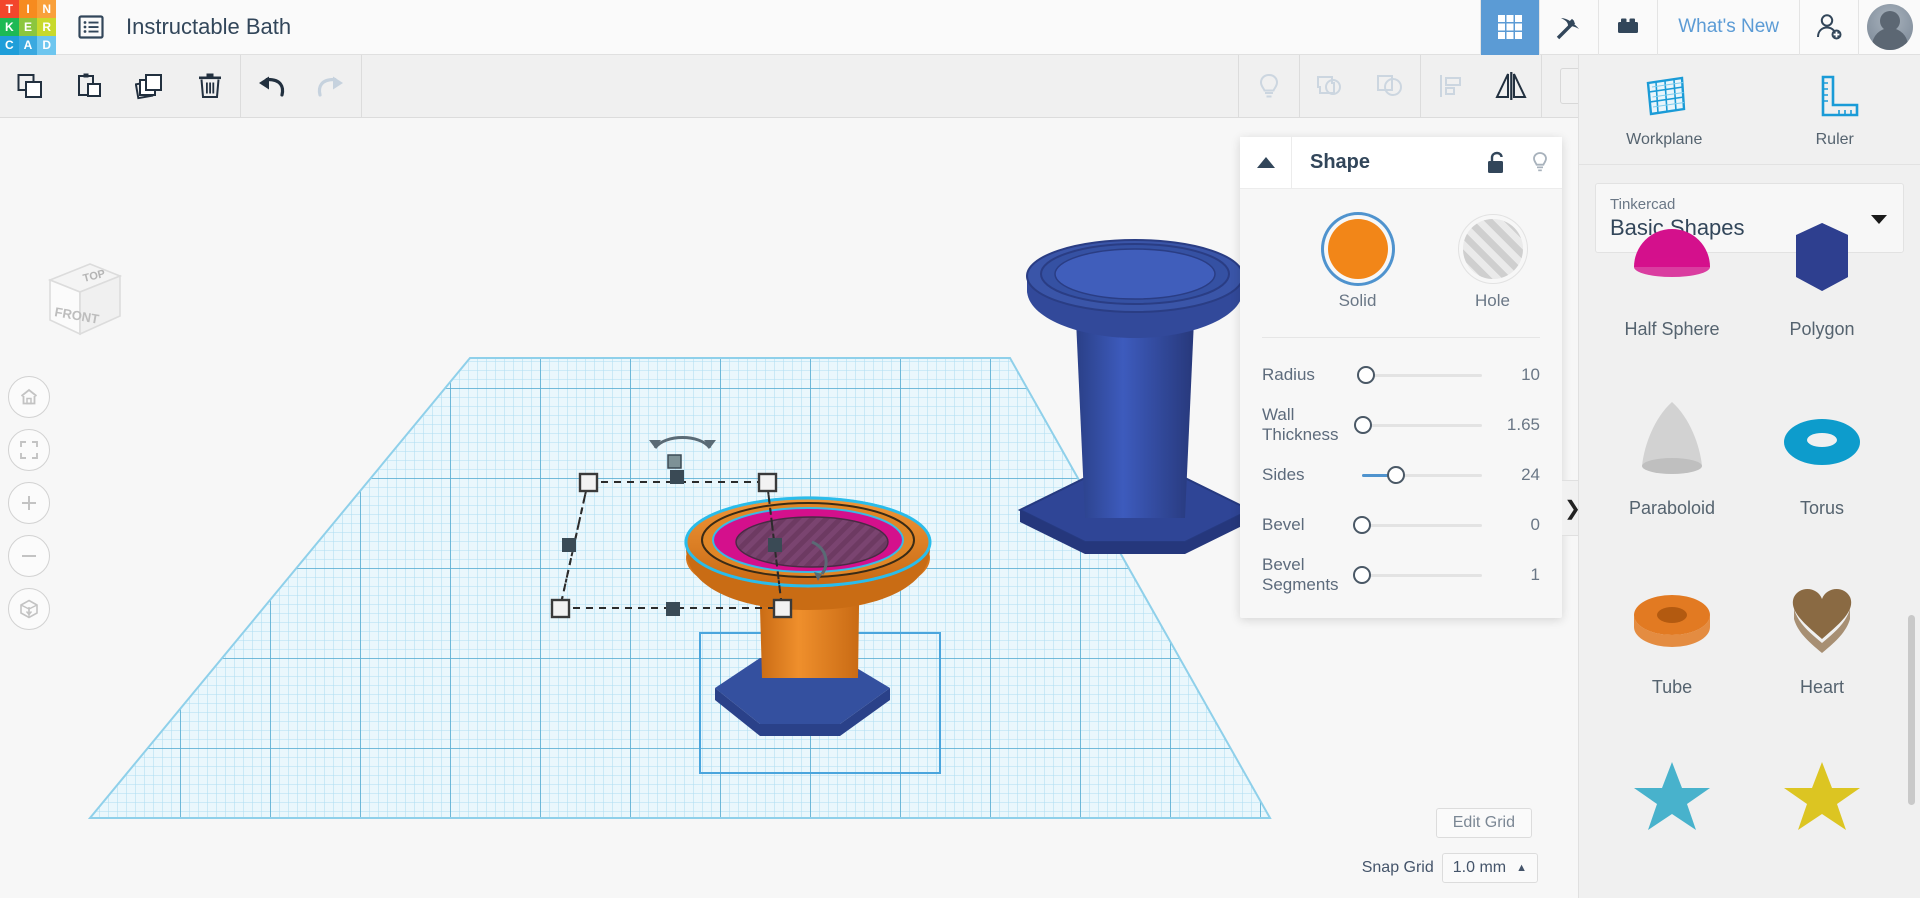 This screenshot has height=898, width=1920. I want to click on workplane-tool: Workplane, so click(1664, 109).